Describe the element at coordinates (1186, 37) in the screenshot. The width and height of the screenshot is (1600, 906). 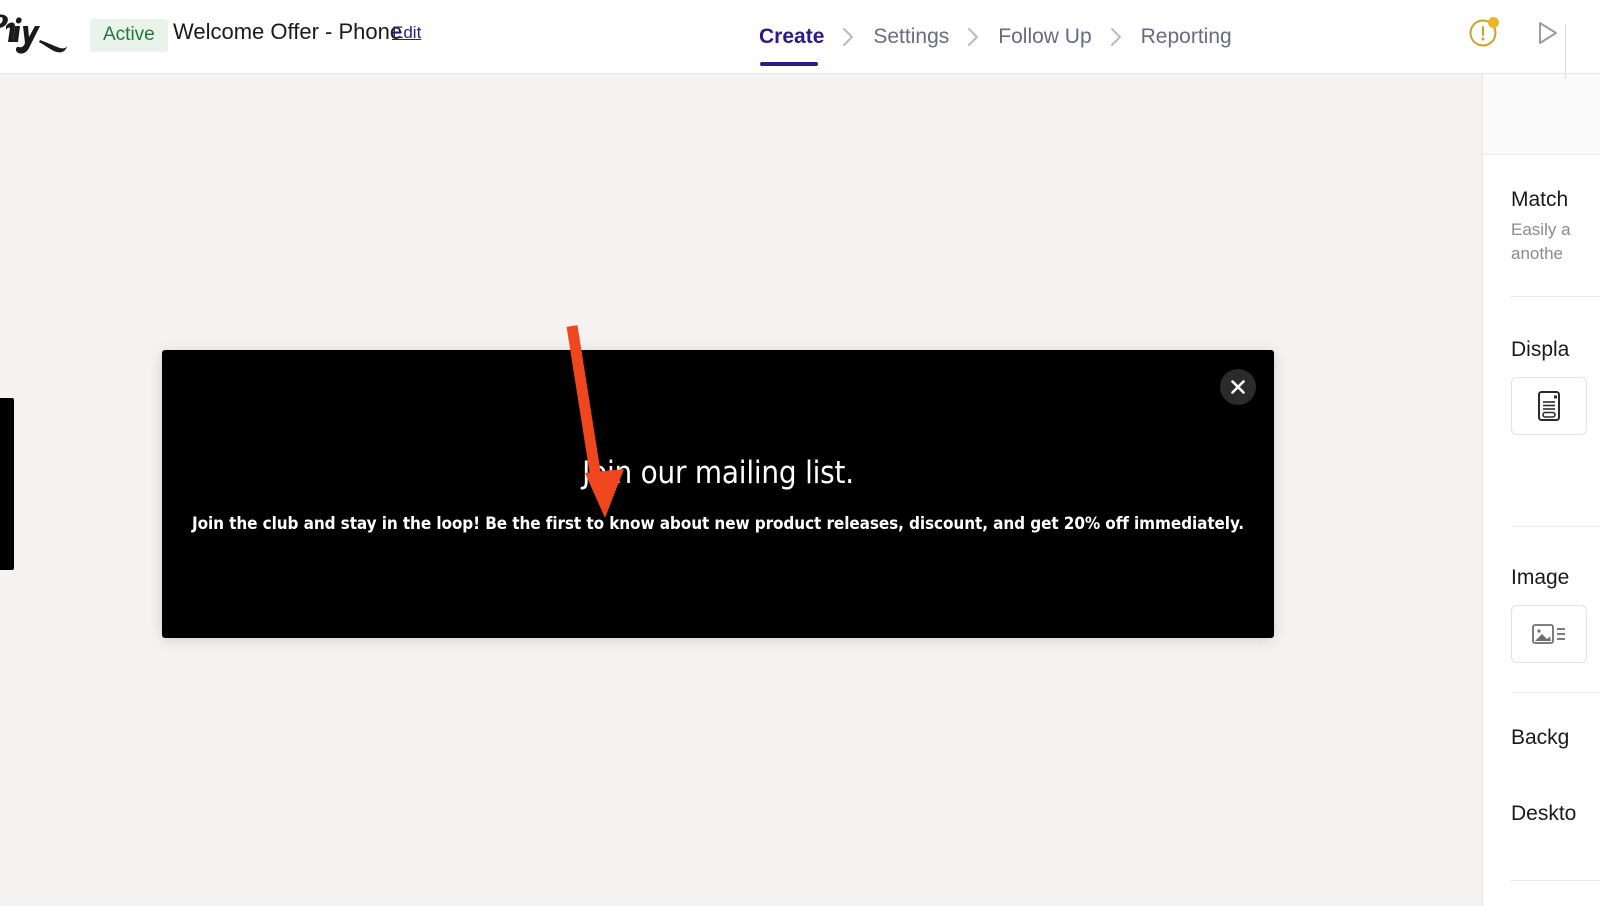
I see `tab-reporting: Reporting` at that location.